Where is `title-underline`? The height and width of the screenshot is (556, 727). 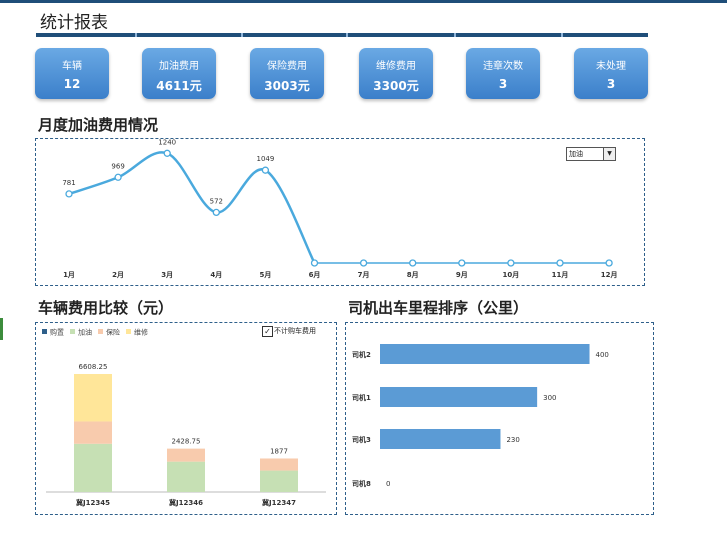
title-underline is located at coordinates (342, 35).